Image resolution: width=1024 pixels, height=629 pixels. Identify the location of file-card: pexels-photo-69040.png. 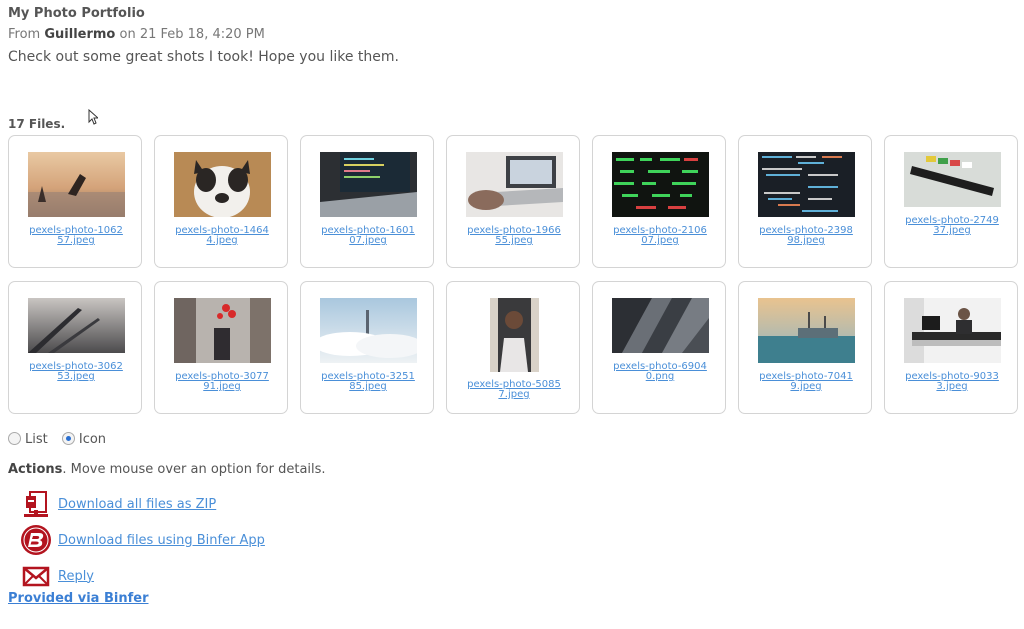
(659, 347).